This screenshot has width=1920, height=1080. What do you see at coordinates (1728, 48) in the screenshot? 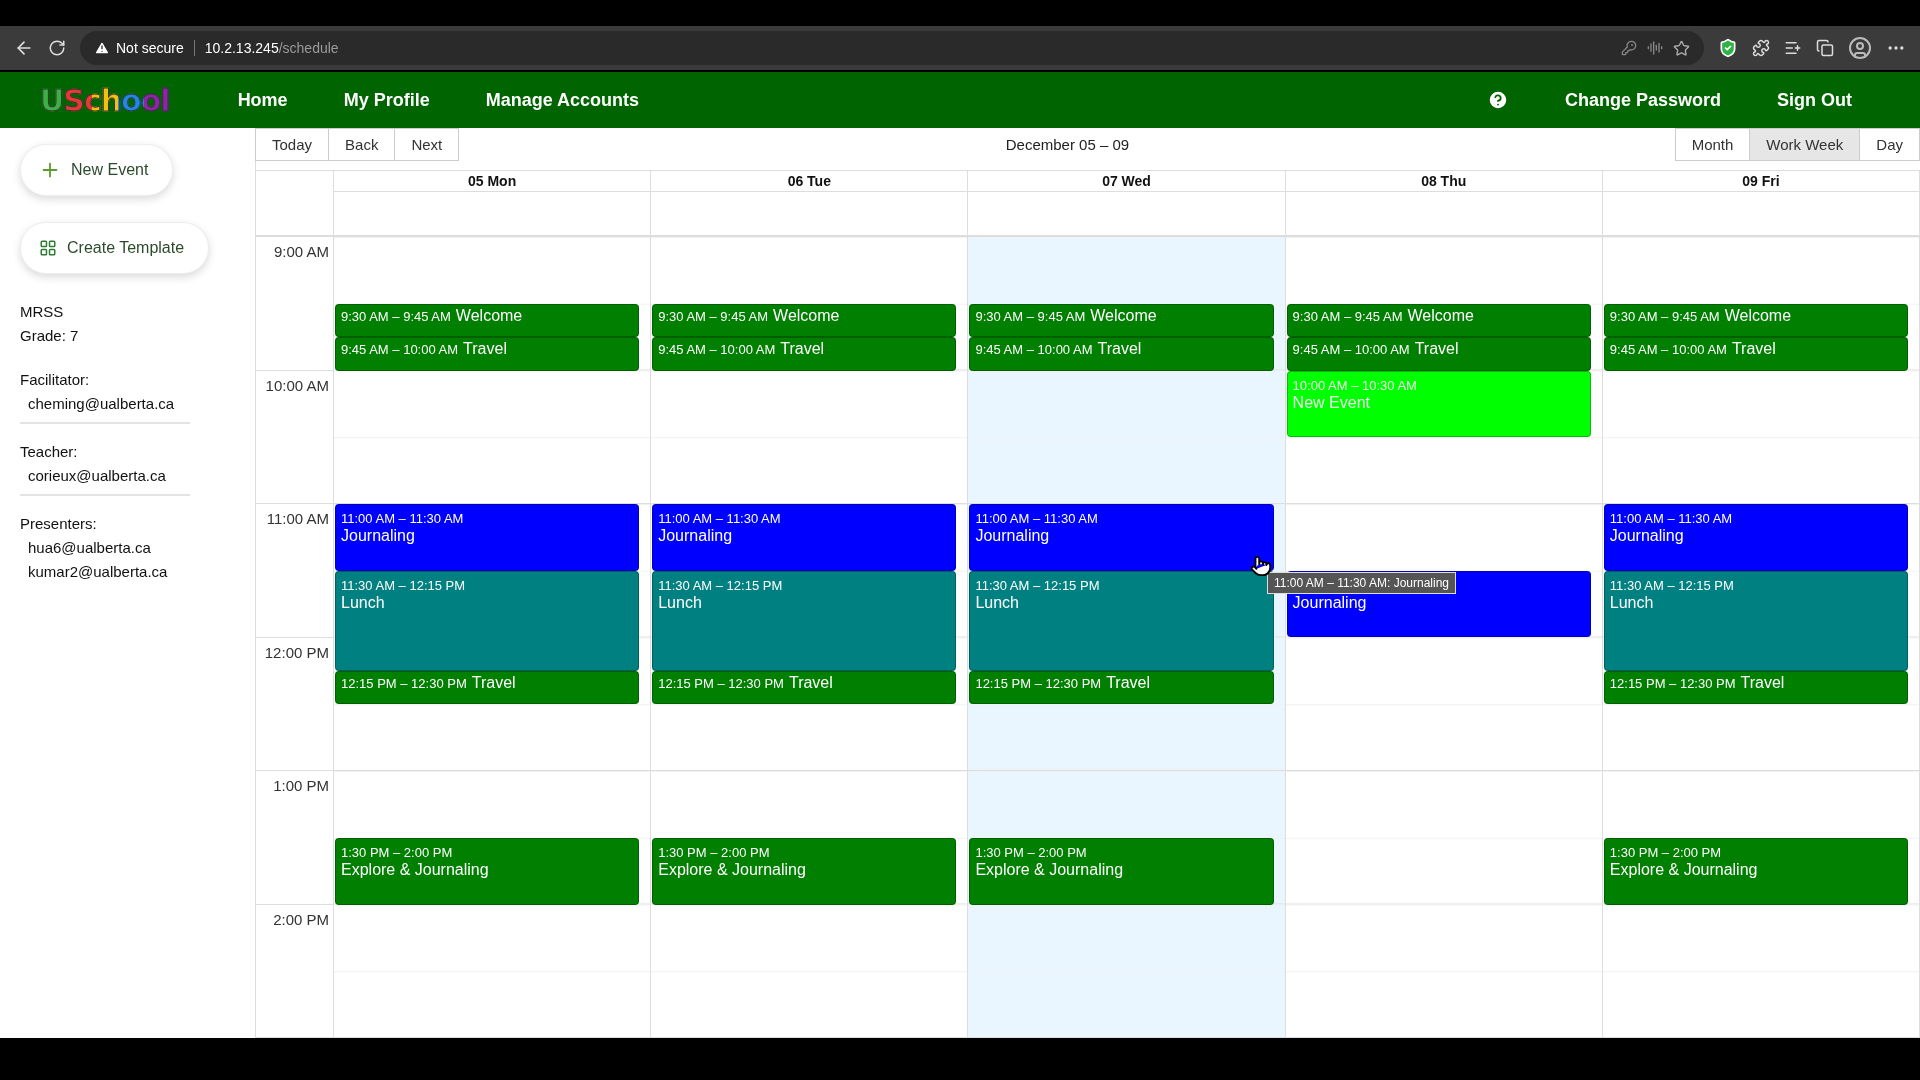
I see `shield-icon` at bounding box center [1728, 48].